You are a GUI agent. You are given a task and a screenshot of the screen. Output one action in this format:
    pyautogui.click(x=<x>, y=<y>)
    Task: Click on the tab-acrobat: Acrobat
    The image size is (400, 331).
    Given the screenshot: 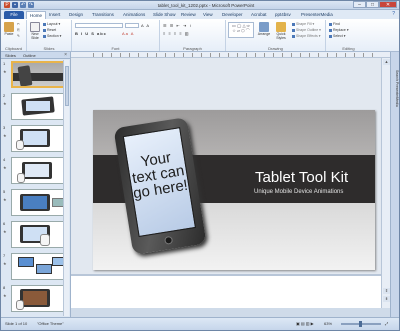 What is the action you would take?
    pyautogui.click(x=259, y=15)
    